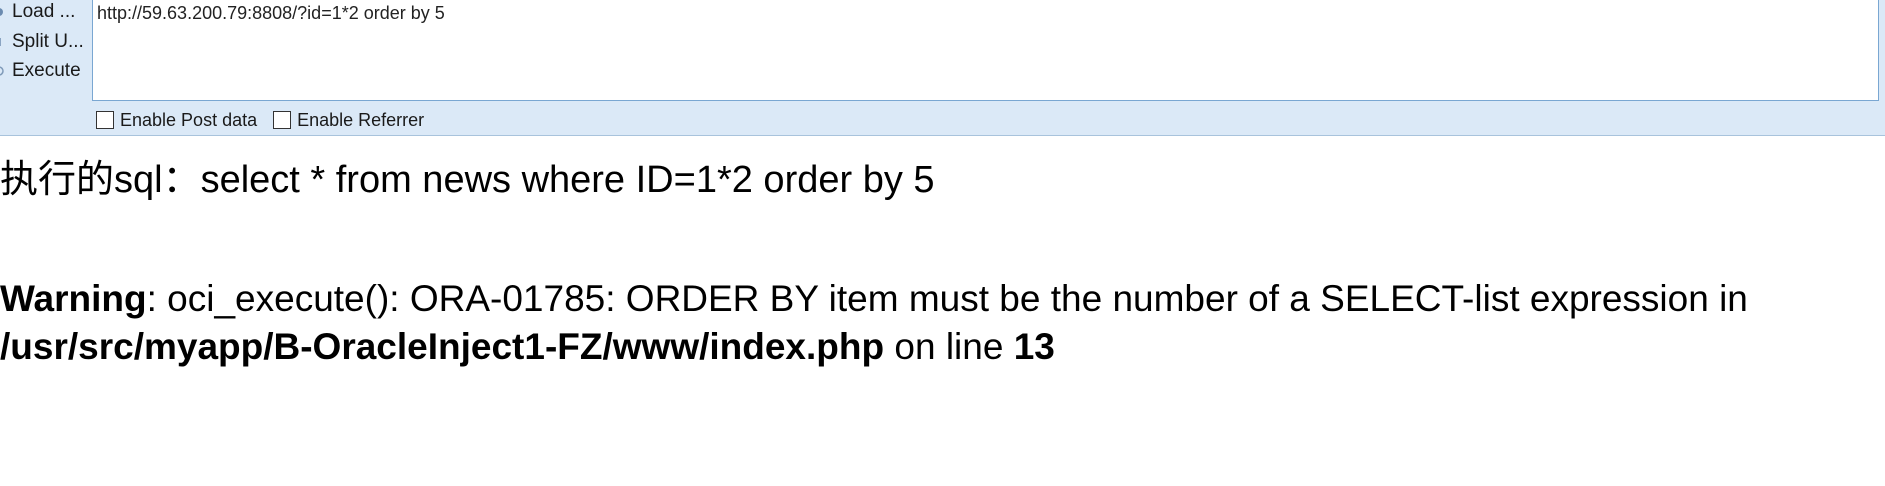 The height and width of the screenshot is (486, 1885). What do you see at coordinates (105, 120) in the screenshot?
I see `post-data-checkbox-box` at bounding box center [105, 120].